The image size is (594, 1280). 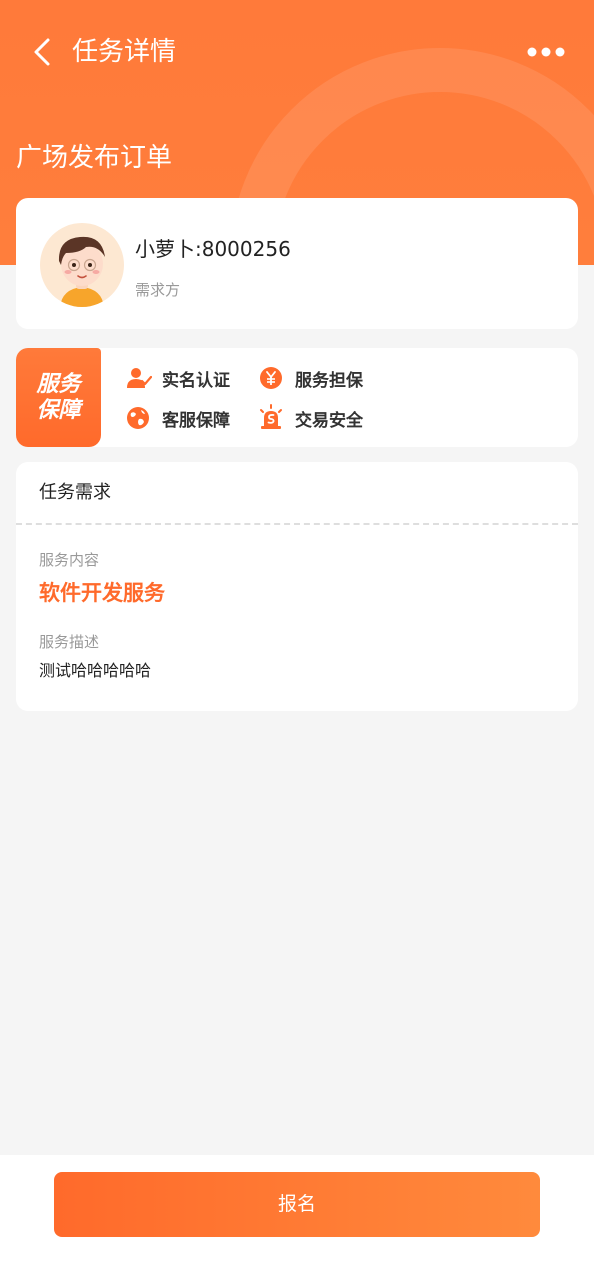 I want to click on dashed-divider, so click(x=297, y=524).